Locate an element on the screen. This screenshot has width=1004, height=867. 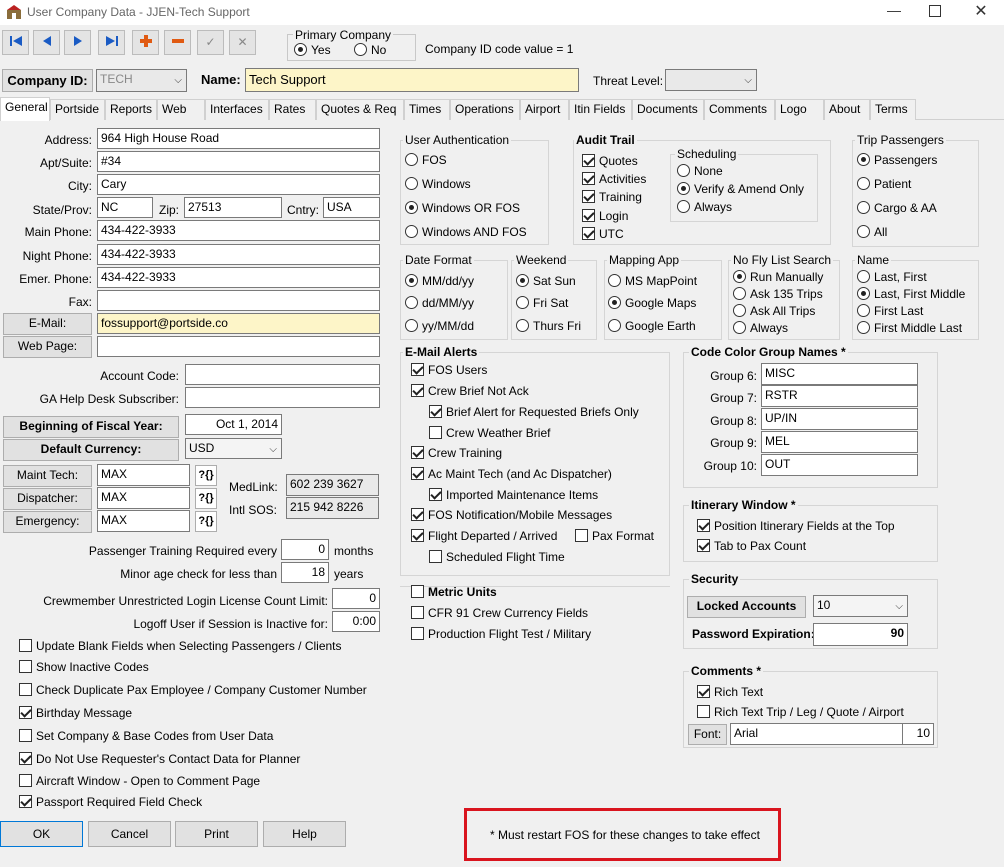
trip-passengers-radio: Passengers is located at coordinates (897, 160).